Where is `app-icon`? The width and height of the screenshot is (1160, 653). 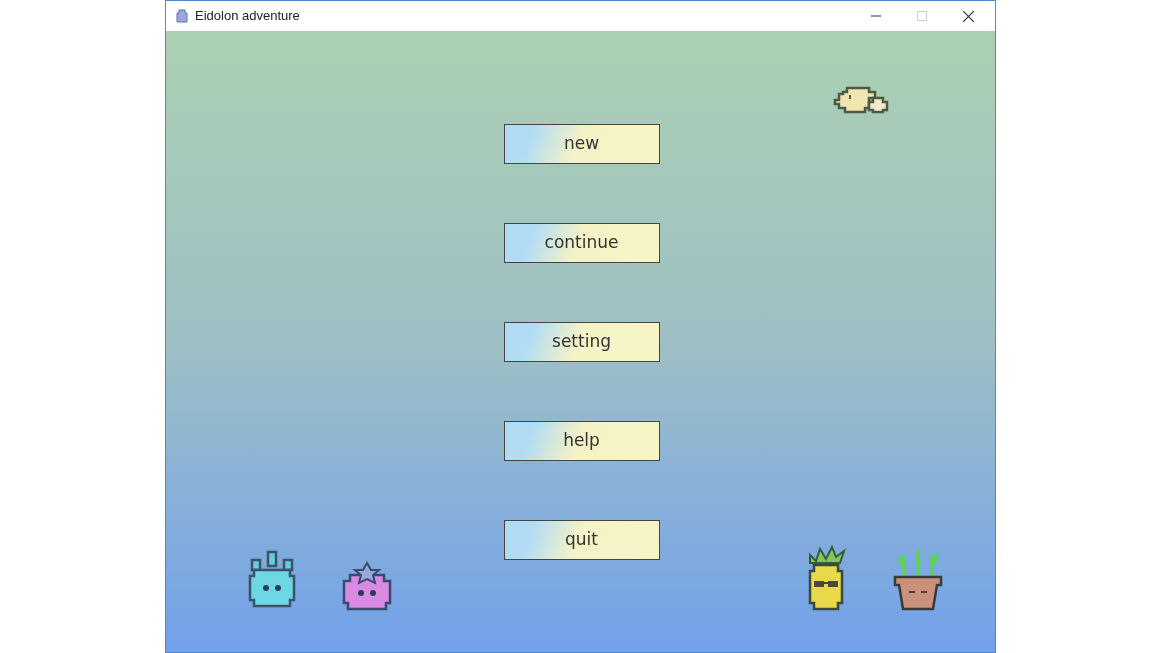
app-icon is located at coordinates (182, 16).